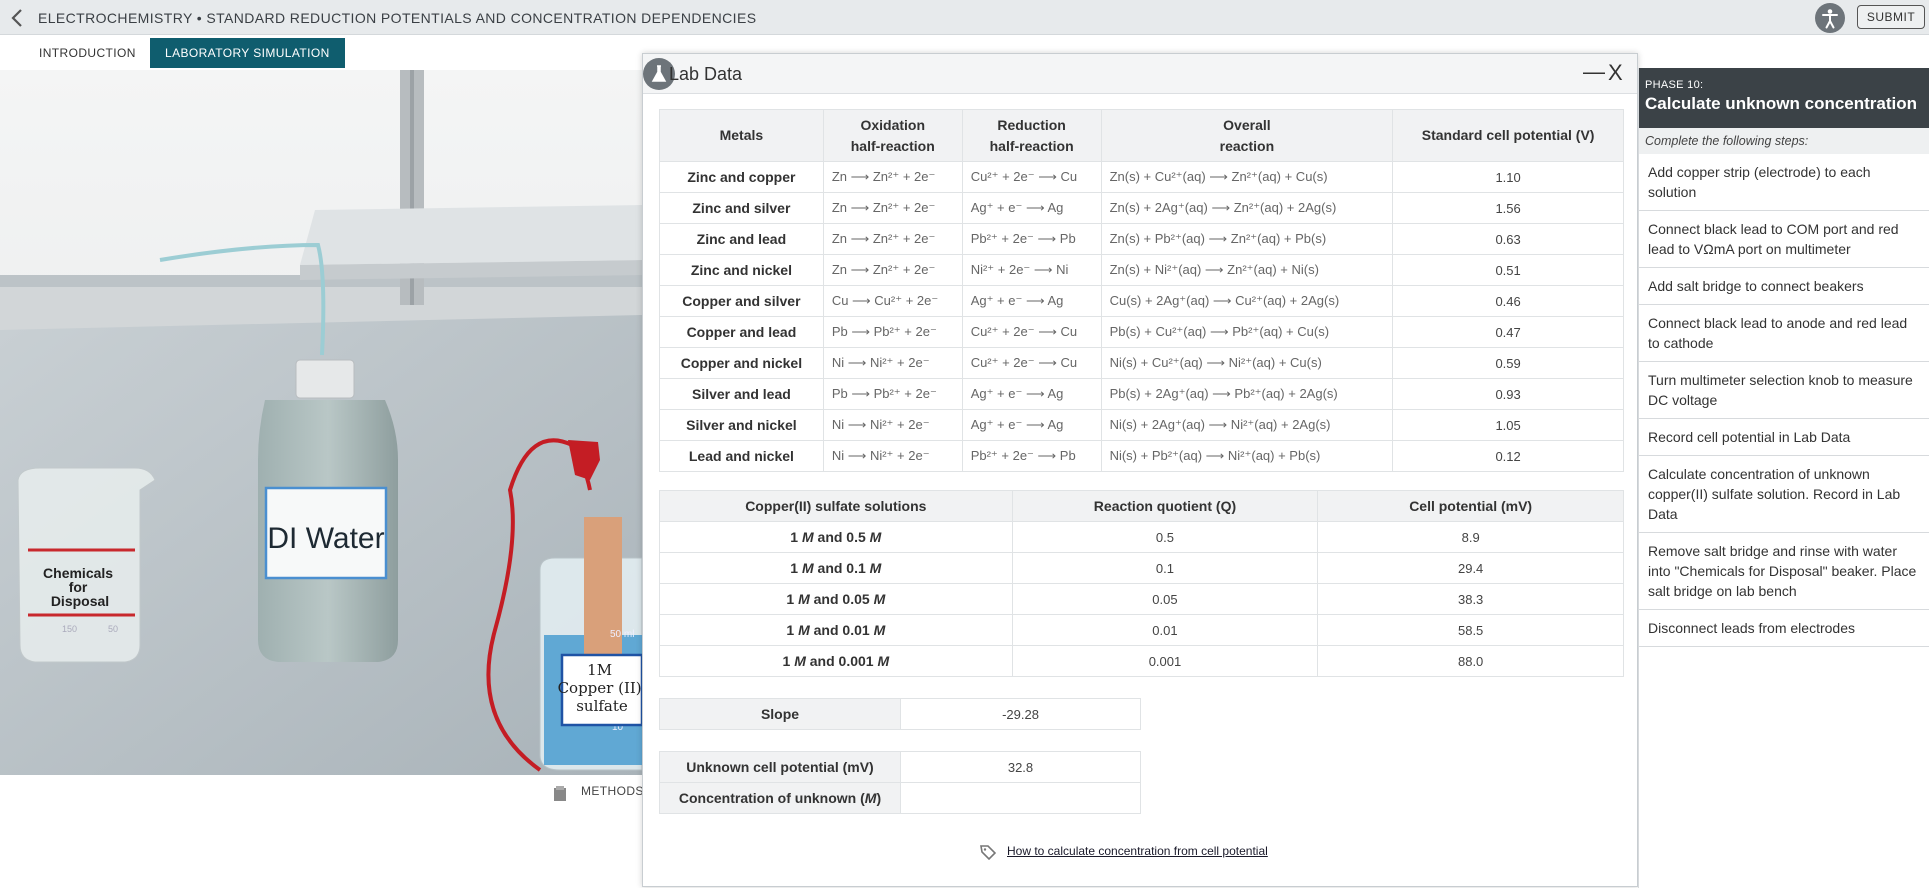  Describe the element at coordinates (1615, 73) in the screenshot. I see `close-button: X` at that location.